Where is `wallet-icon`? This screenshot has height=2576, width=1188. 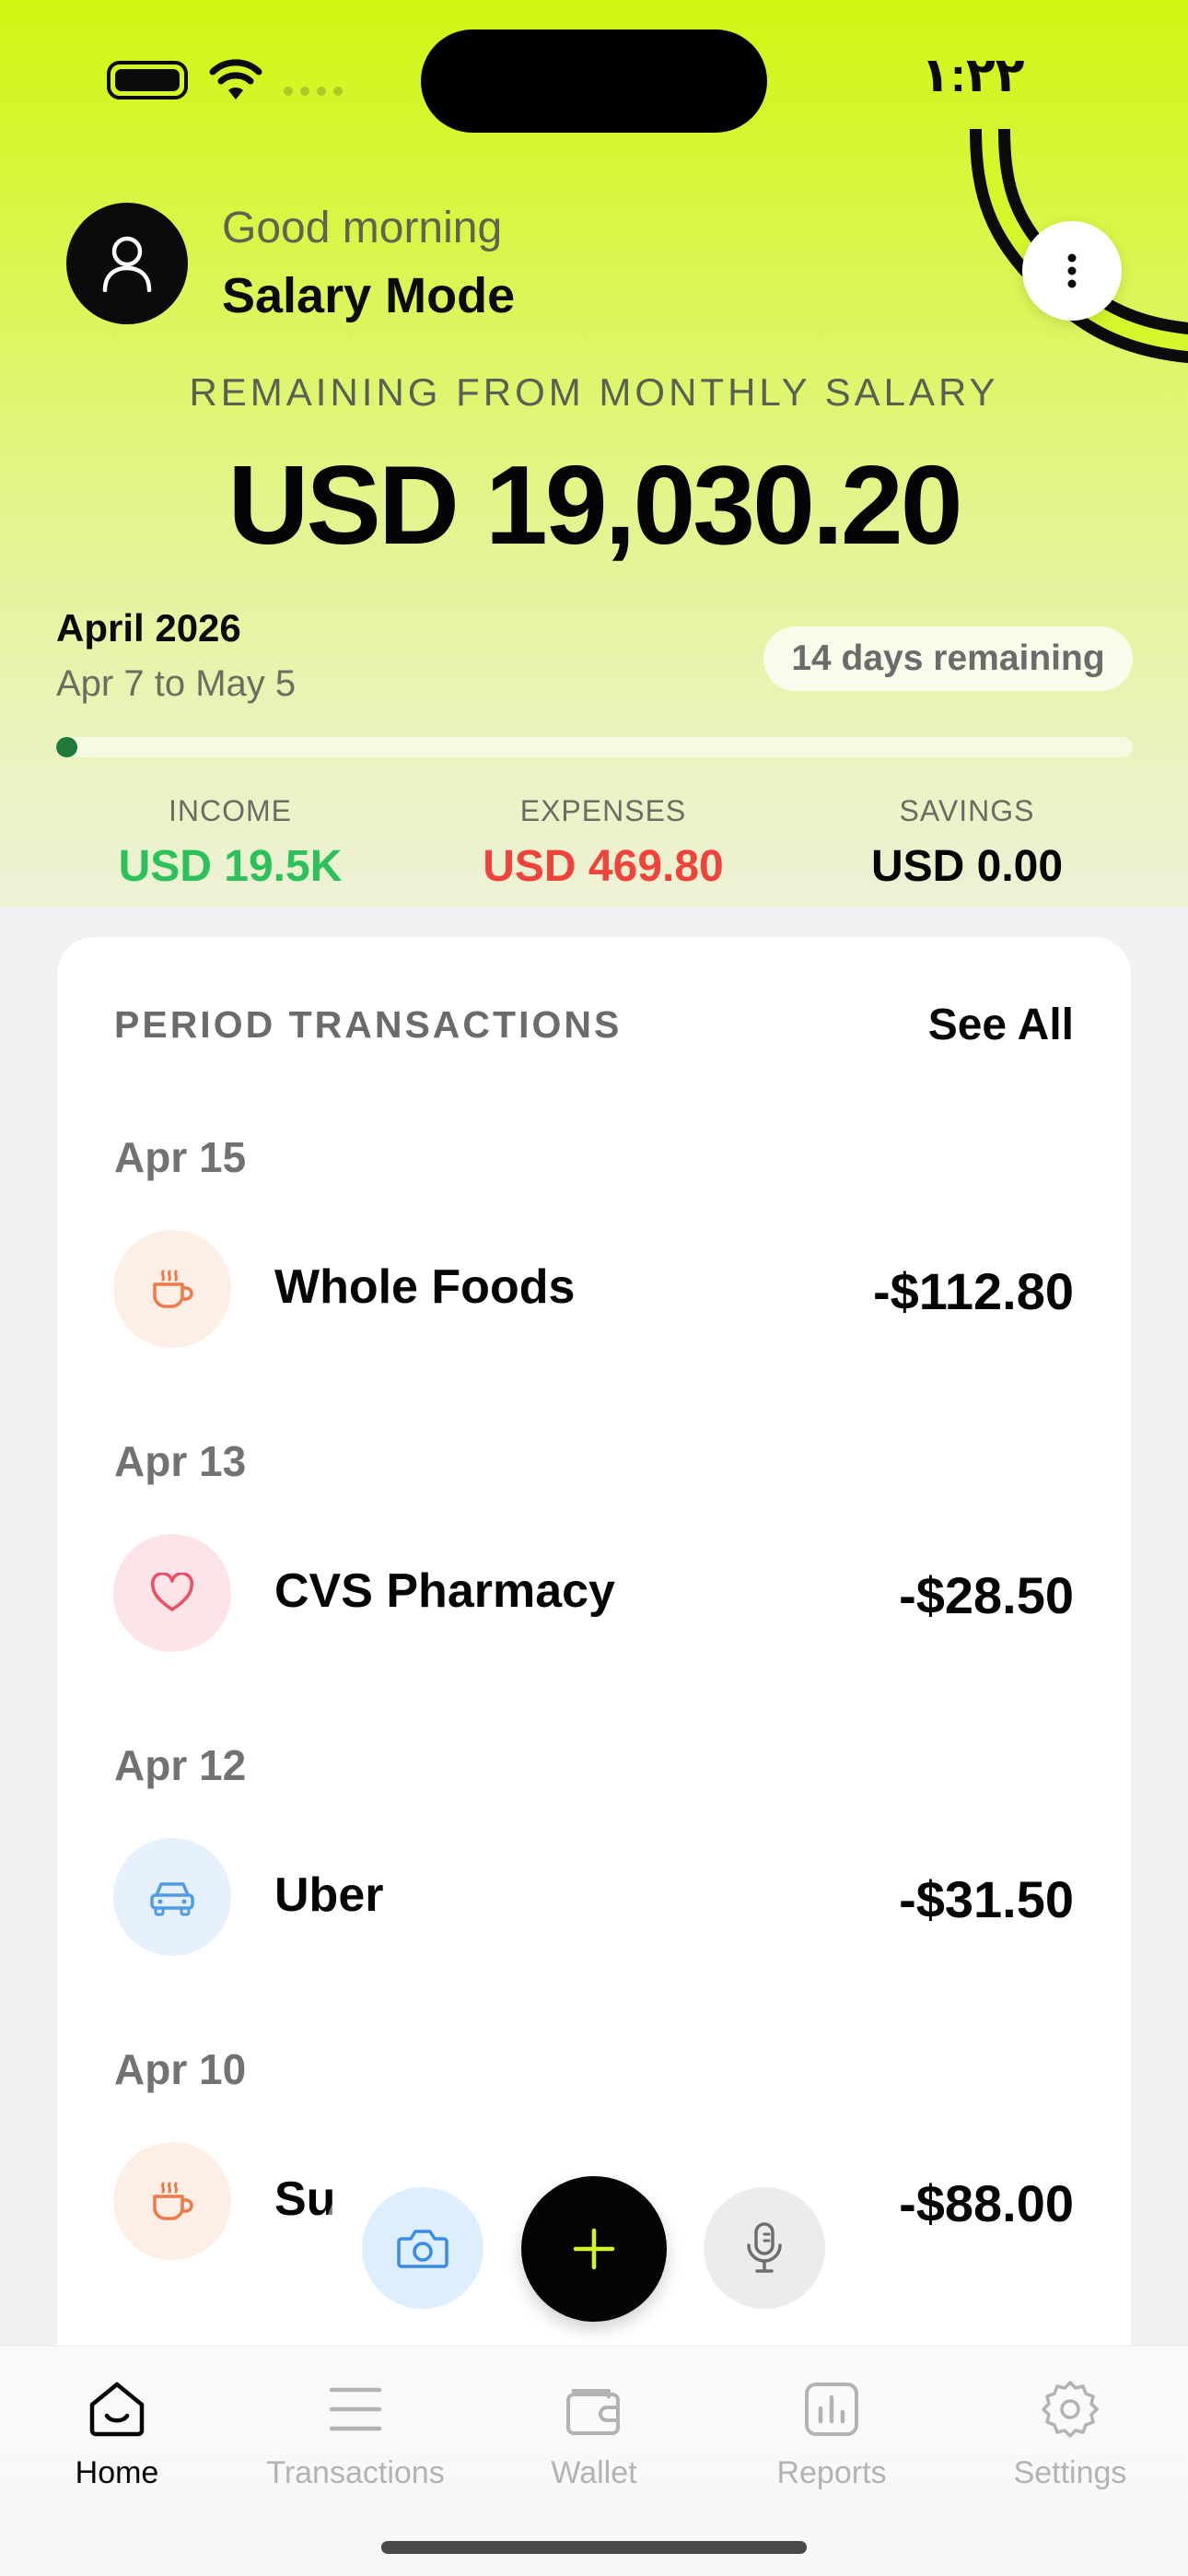 wallet-icon is located at coordinates (593, 2412).